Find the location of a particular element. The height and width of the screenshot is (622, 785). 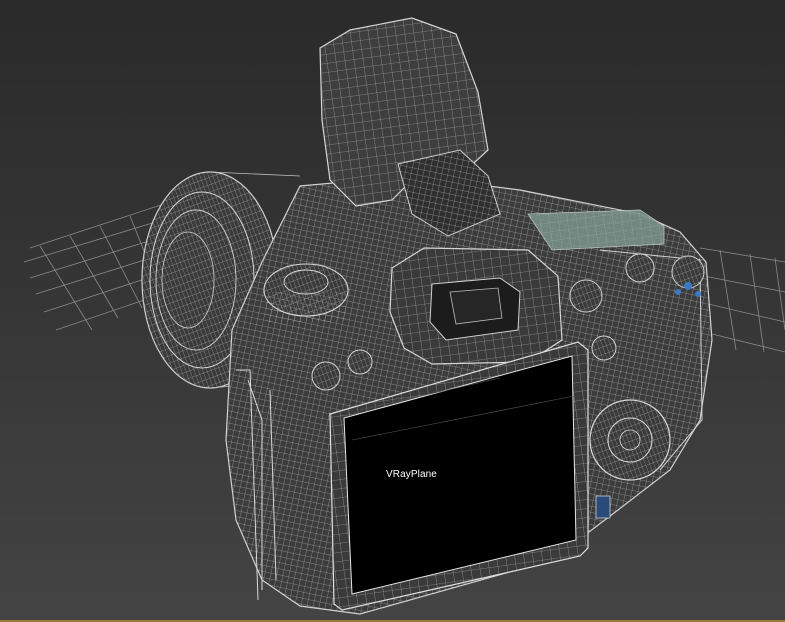

mode-dial-mesh is located at coordinates (306, 292).